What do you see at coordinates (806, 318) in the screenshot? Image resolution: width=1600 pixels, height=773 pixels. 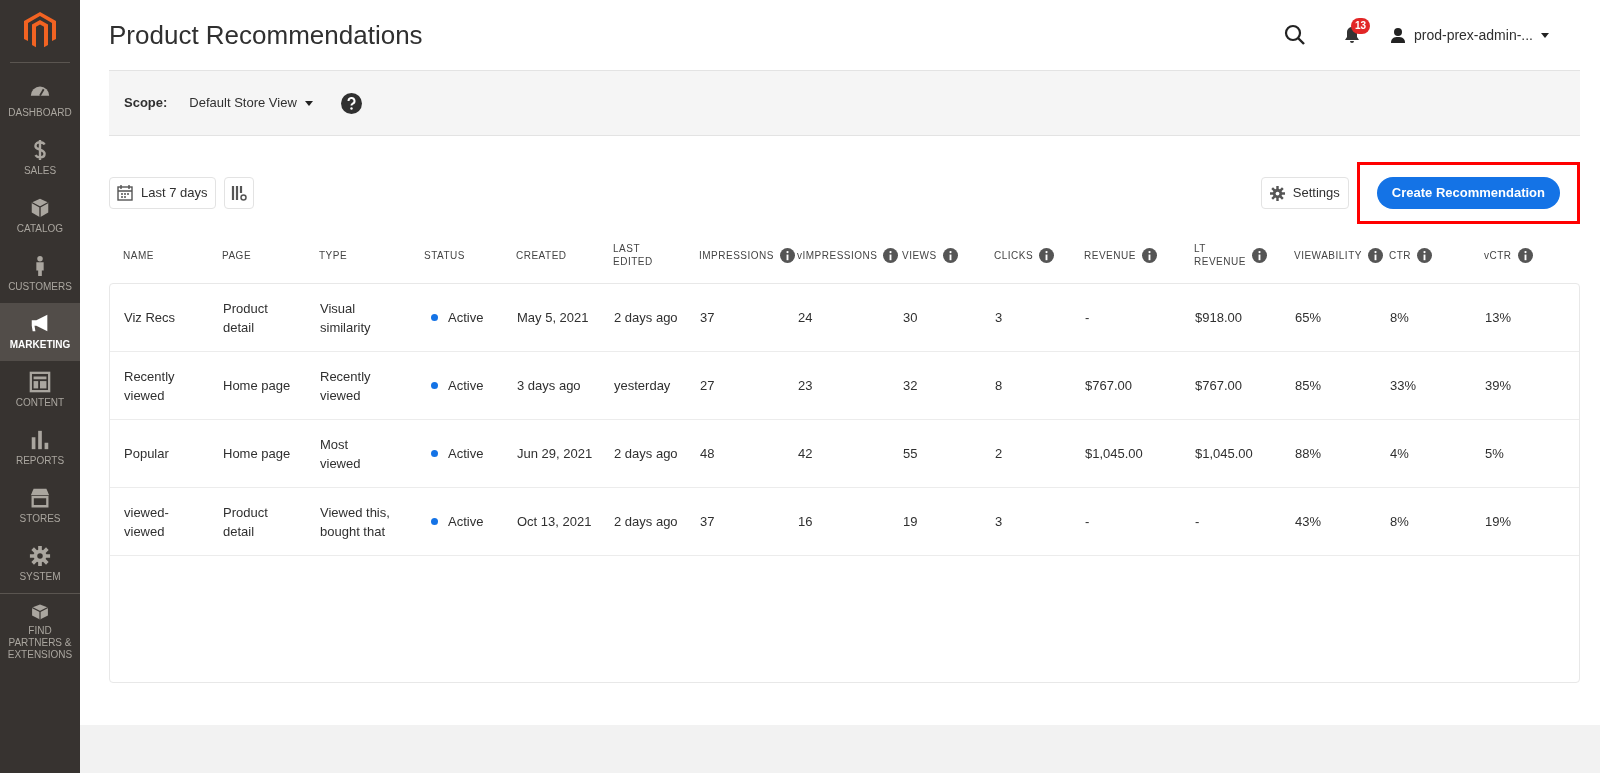 I see `table-cell-text: 24` at bounding box center [806, 318].